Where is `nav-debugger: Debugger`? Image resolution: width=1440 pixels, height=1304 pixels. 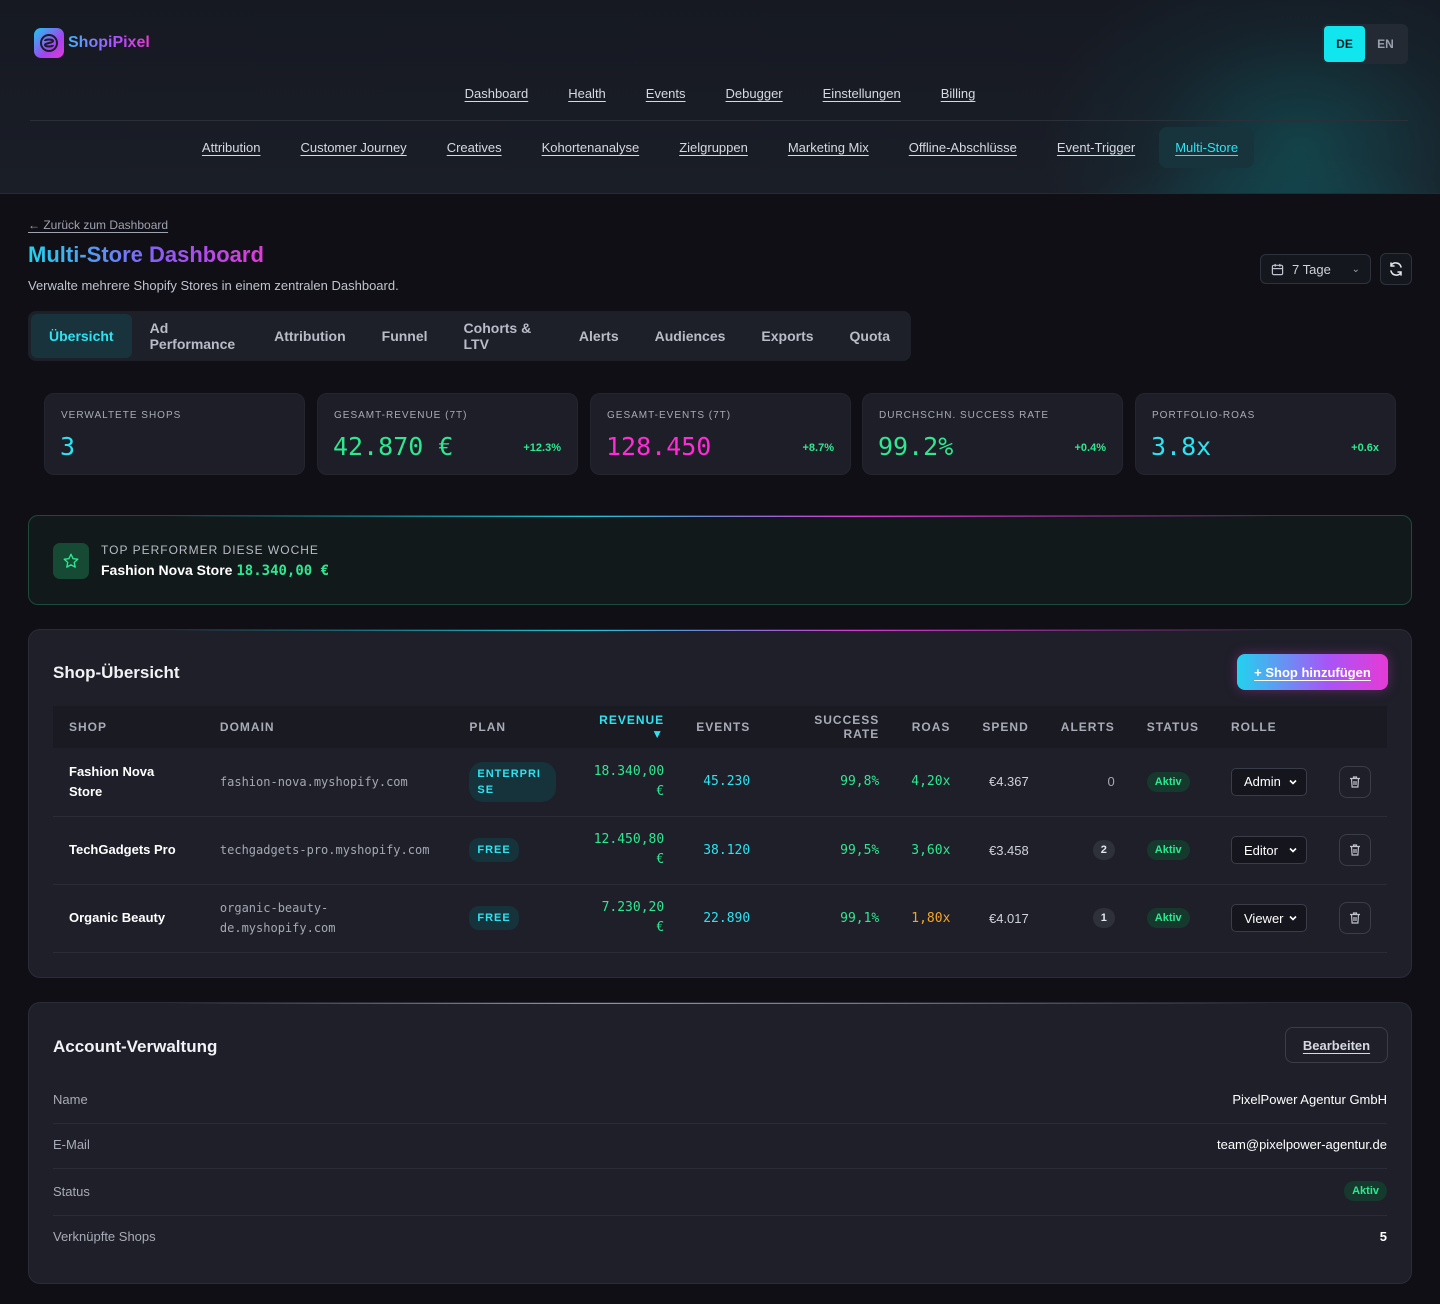
nav-debugger: Debugger is located at coordinates (754, 93).